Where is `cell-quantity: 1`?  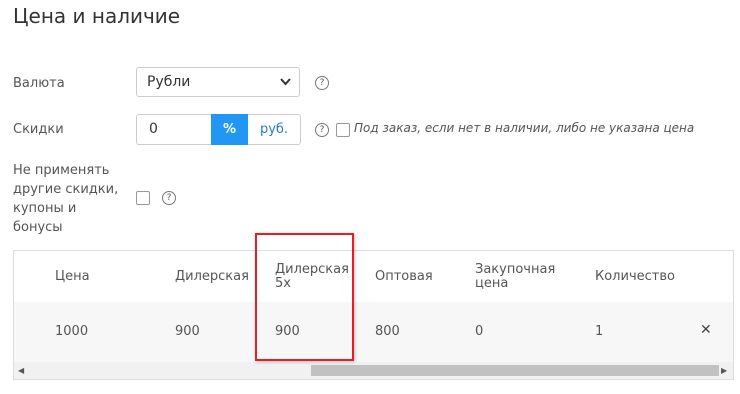
cell-quantity: 1 is located at coordinates (599, 332).